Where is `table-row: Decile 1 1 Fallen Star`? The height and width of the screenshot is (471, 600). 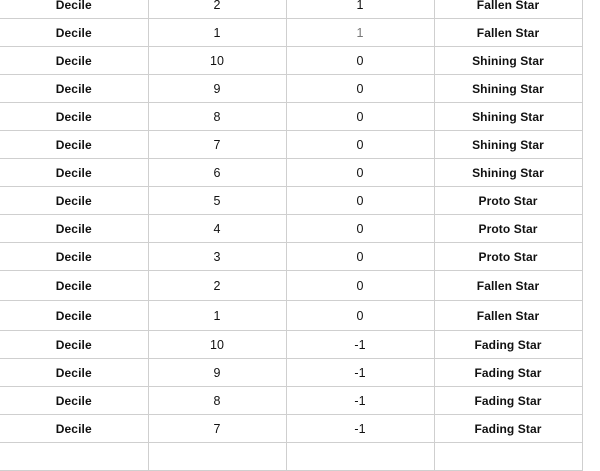 table-row: Decile 1 1 Fallen Star is located at coordinates (291, 32).